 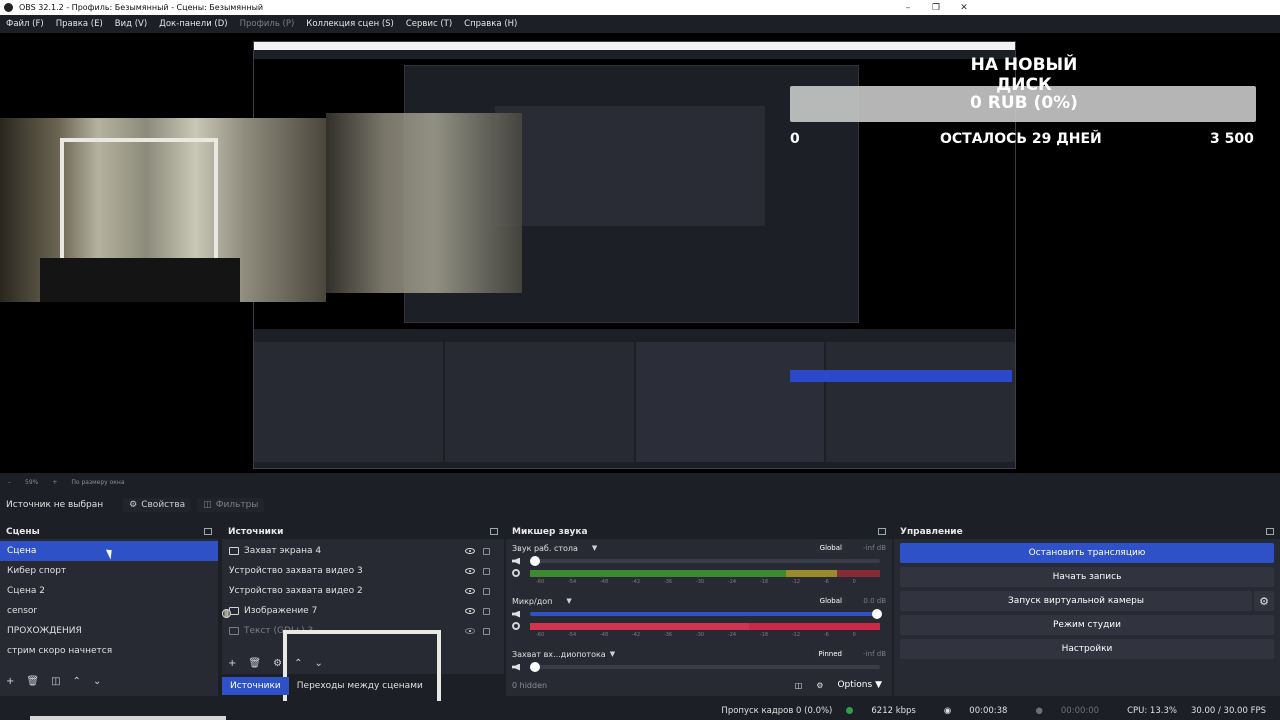 What do you see at coordinates (109, 571) in the screenshot?
I see `scene-item: Кибер спорт` at bounding box center [109, 571].